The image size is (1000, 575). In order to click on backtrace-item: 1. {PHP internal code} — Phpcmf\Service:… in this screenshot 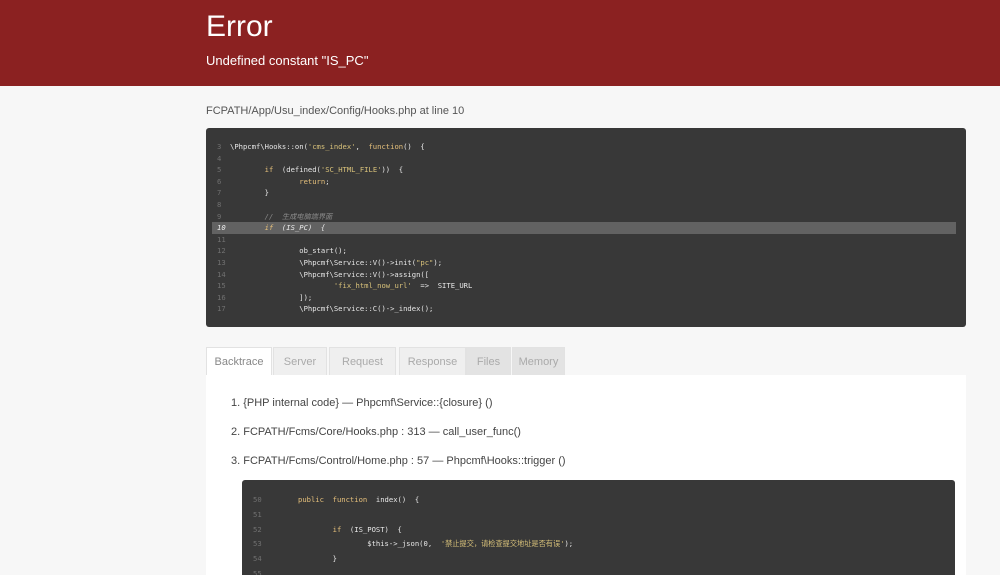, I will do `click(361, 403)`.